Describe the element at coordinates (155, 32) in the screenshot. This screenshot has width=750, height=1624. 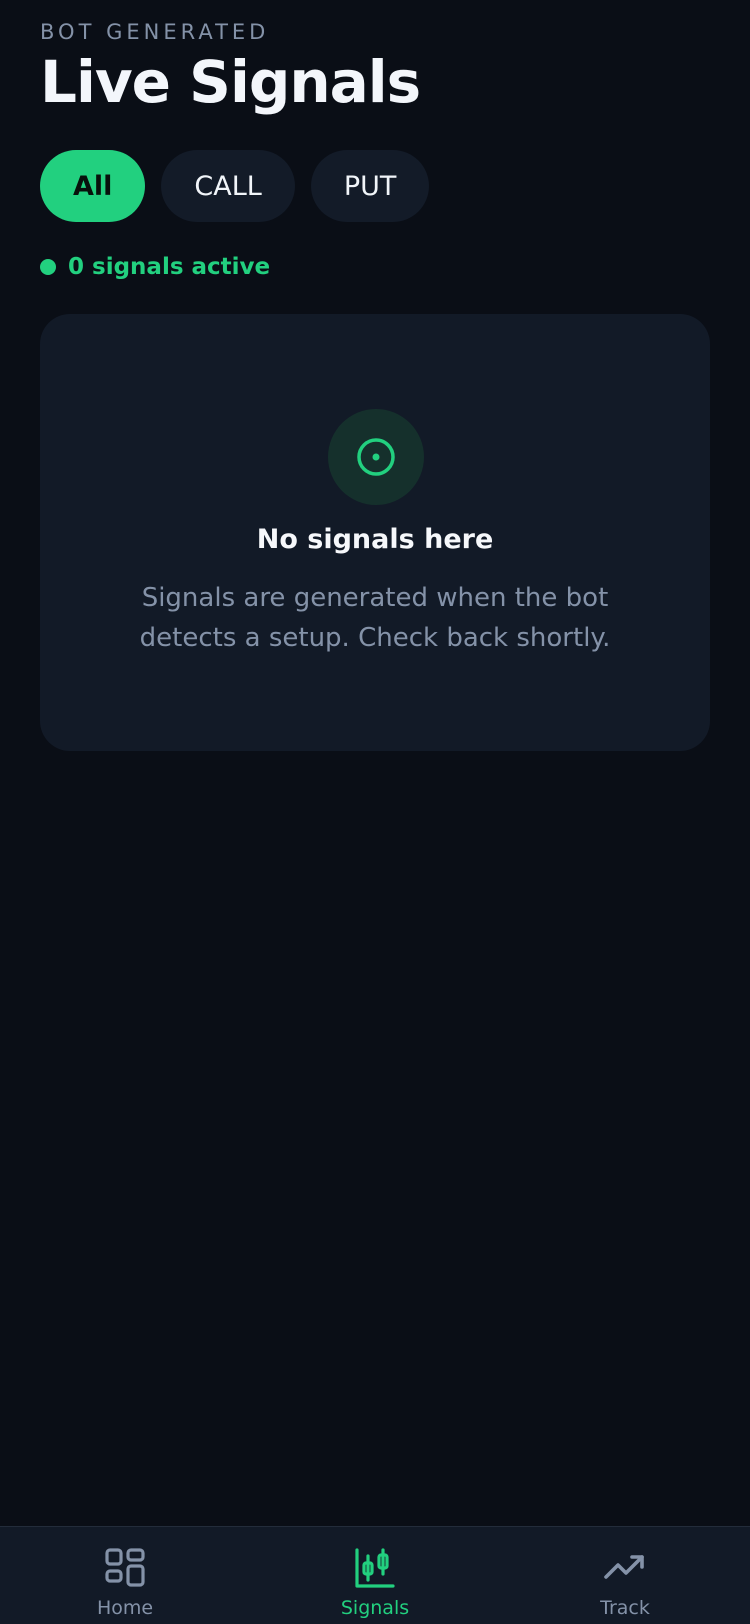
I see `page-eyebrow: BOT GENERATED` at that location.